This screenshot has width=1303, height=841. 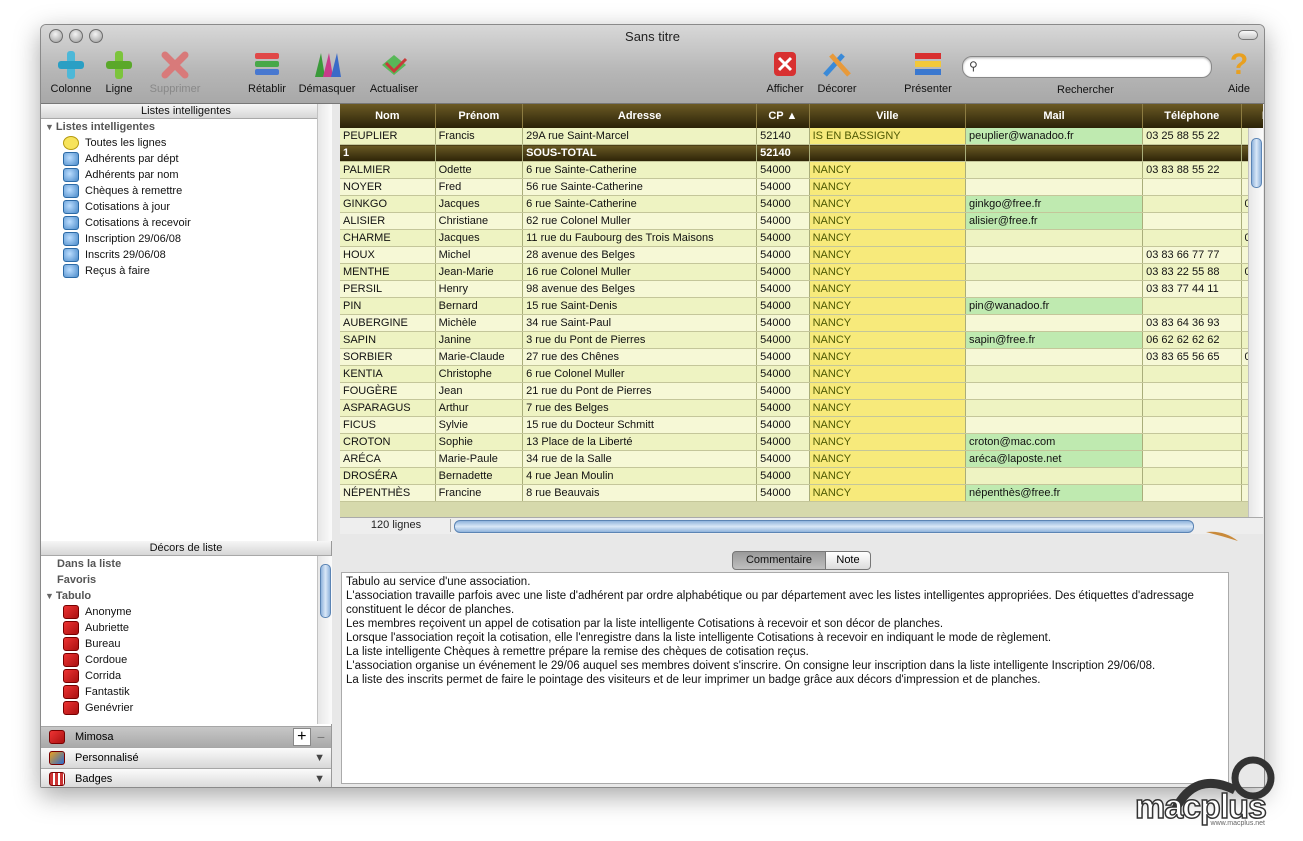 What do you see at coordinates (388, 306) in the screenshot?
I see `table-cell: PIN` at bounding box center [388, 306].